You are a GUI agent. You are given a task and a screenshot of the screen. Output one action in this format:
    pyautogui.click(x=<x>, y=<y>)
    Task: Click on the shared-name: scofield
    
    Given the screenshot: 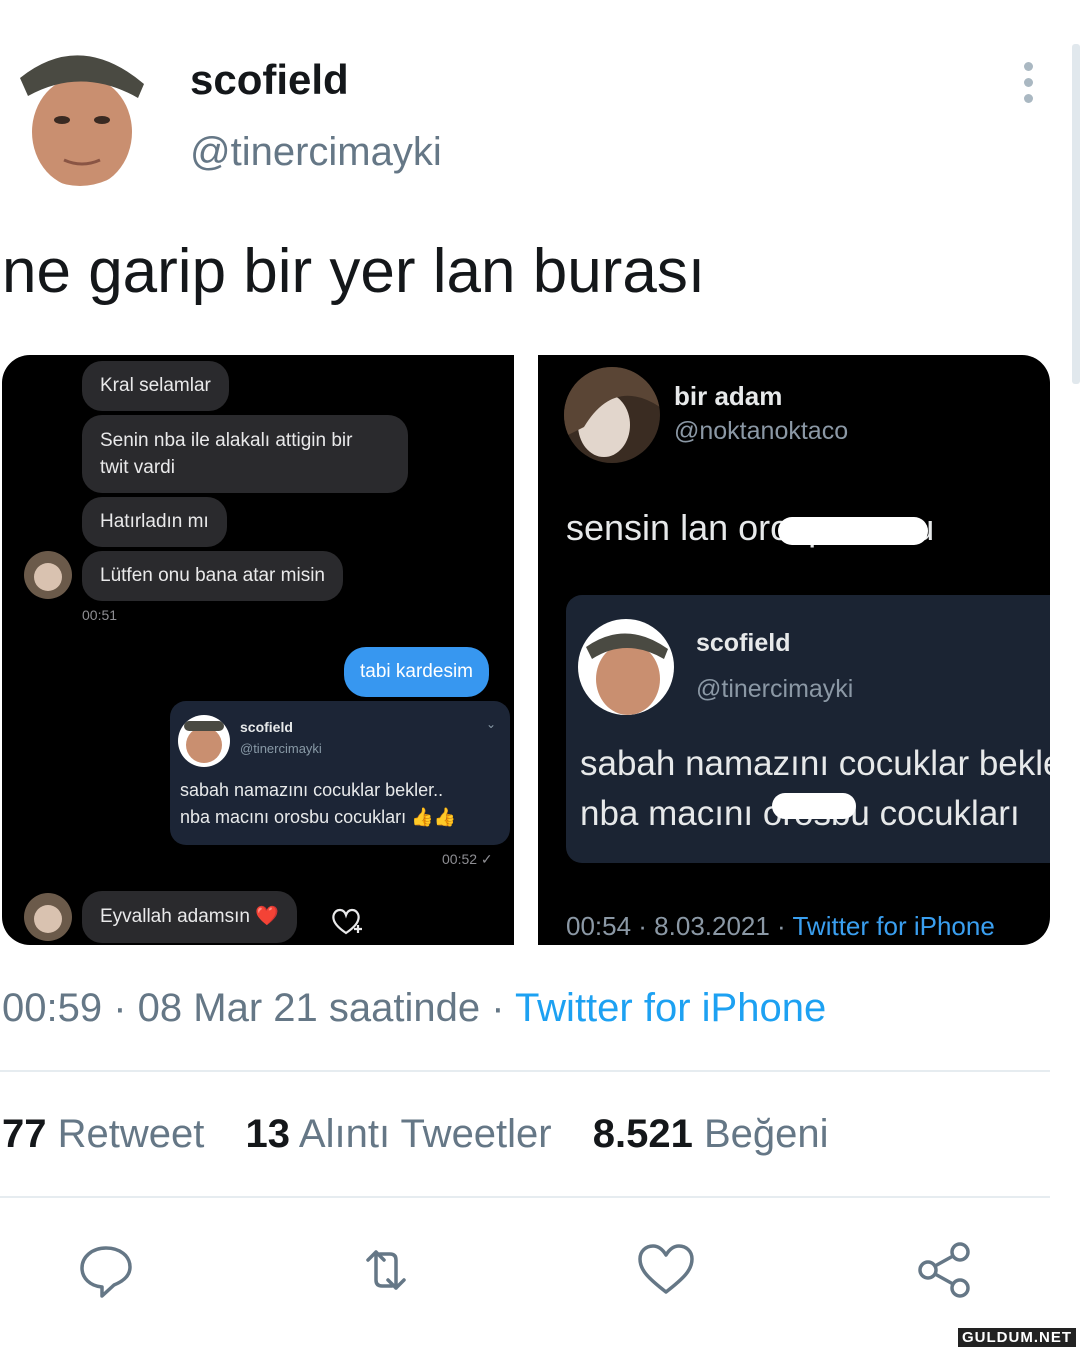 What is the action you would take?
    pyautogui.click(x=266, y=727)
    